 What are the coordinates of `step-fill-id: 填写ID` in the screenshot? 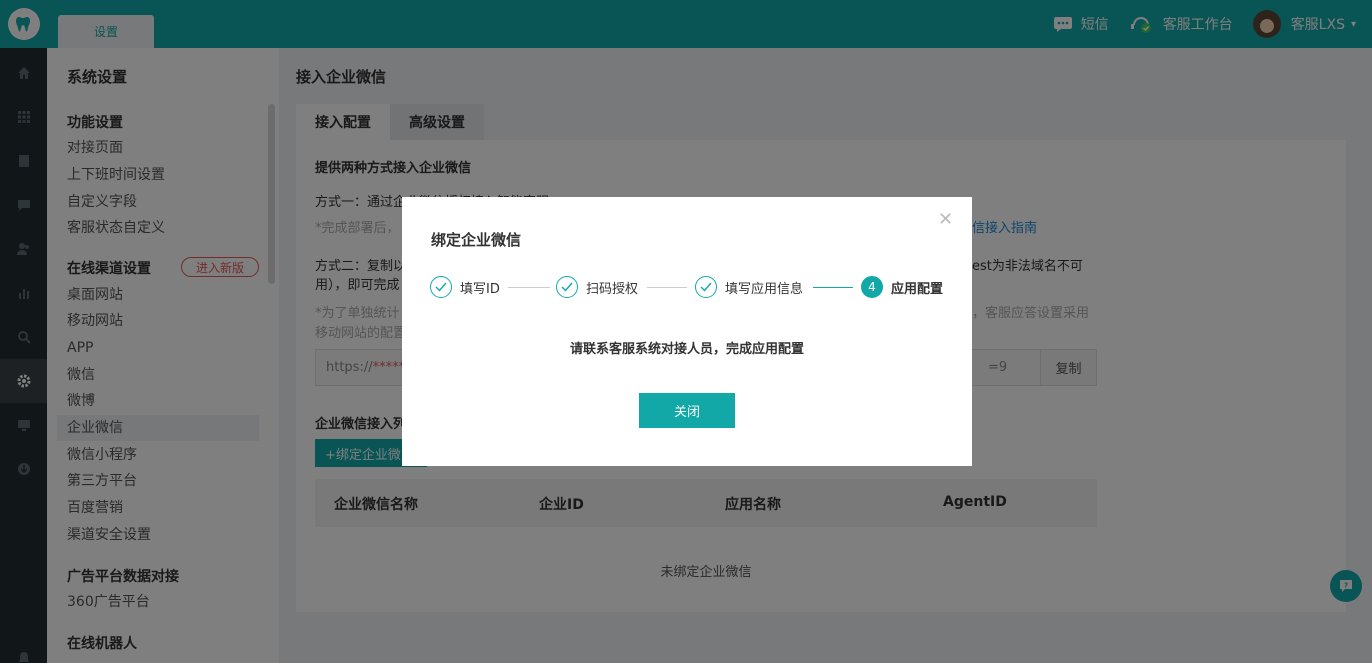 It's located at (465, 287).